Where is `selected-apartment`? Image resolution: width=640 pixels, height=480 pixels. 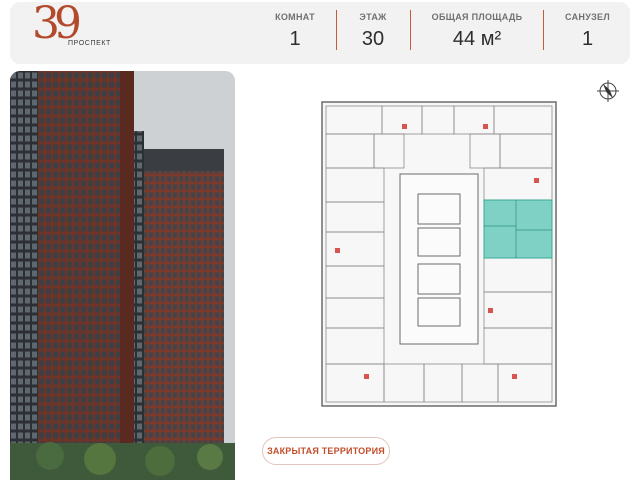 selected-apartment is located at coordinates (518, 229).